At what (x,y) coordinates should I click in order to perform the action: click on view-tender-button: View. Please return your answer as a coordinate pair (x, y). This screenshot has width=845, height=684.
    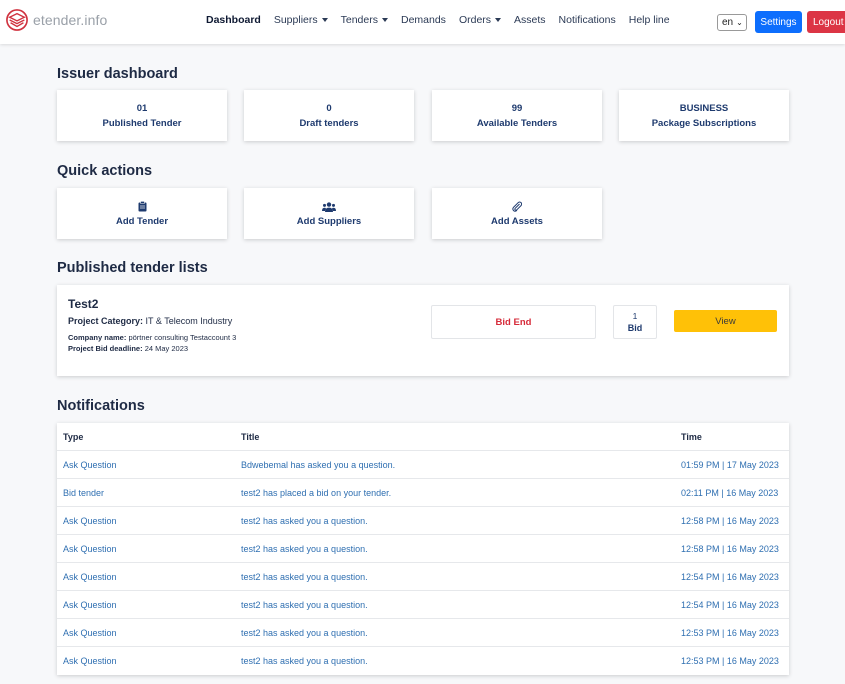
    Looking at the image, I should click on (725, 321).